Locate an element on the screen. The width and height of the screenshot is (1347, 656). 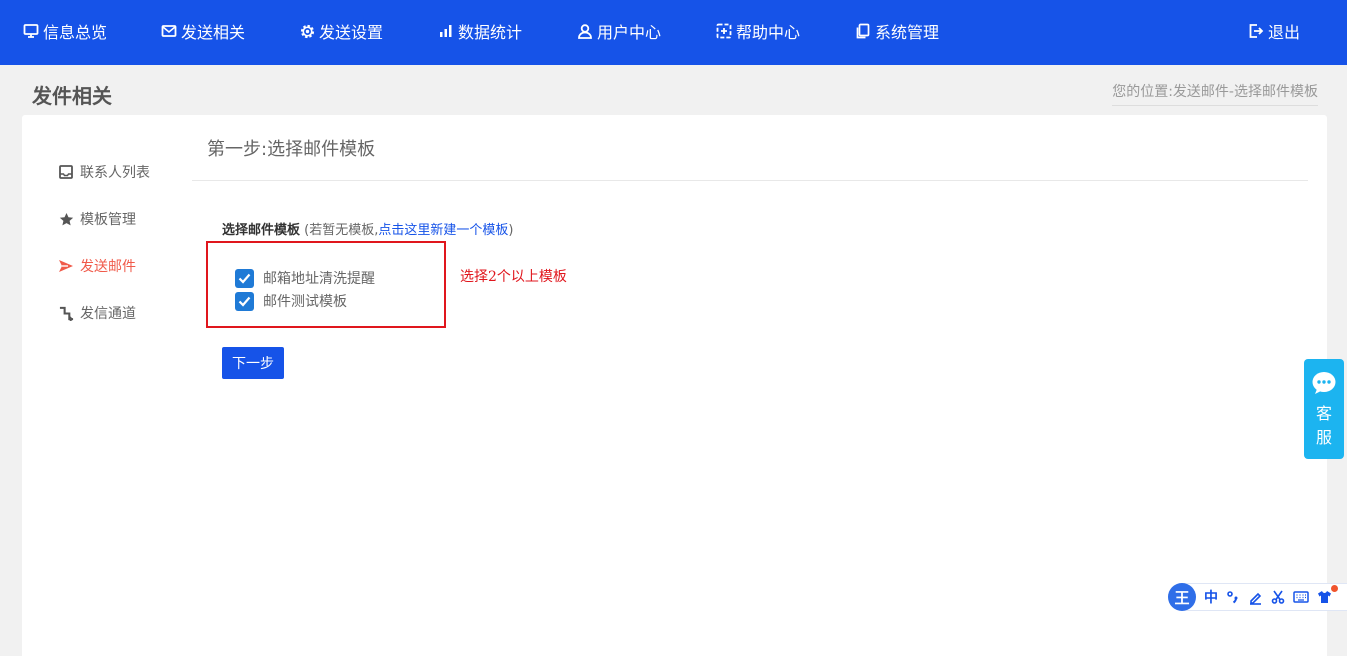
ime-toolbar: 王 中 is located at coordinates (1257, 597).